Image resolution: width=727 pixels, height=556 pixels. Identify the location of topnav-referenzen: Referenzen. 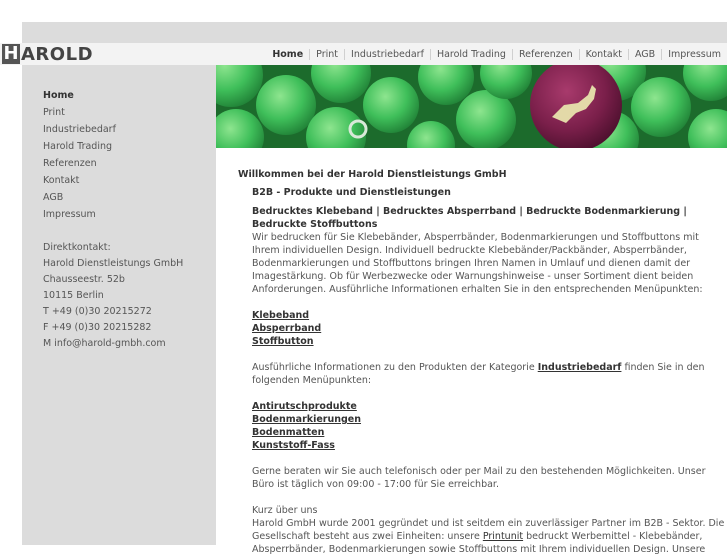
(545, 54).